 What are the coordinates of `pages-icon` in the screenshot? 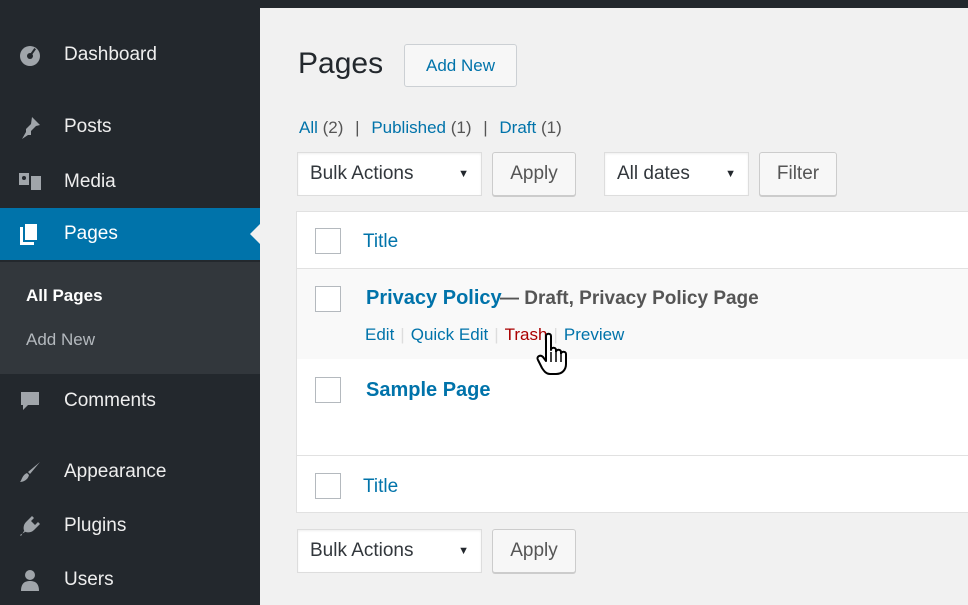 It's located at (30, 234).